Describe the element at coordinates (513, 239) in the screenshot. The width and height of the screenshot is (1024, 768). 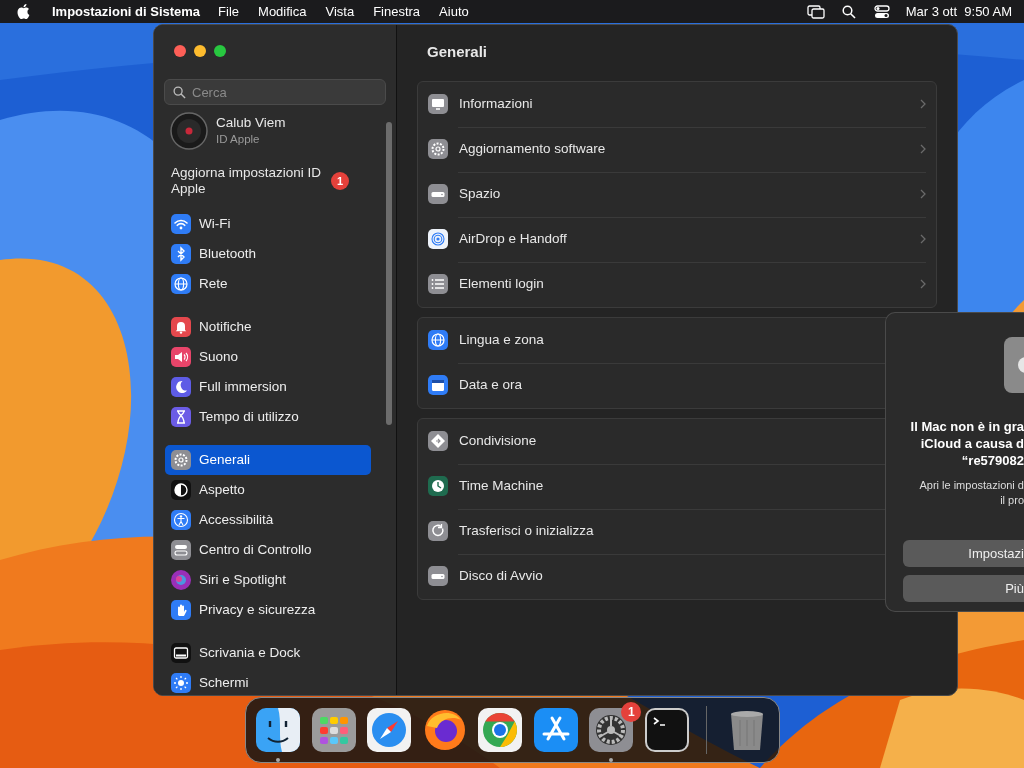
I see `settings-item: AirDrop e Handoff` at that location.